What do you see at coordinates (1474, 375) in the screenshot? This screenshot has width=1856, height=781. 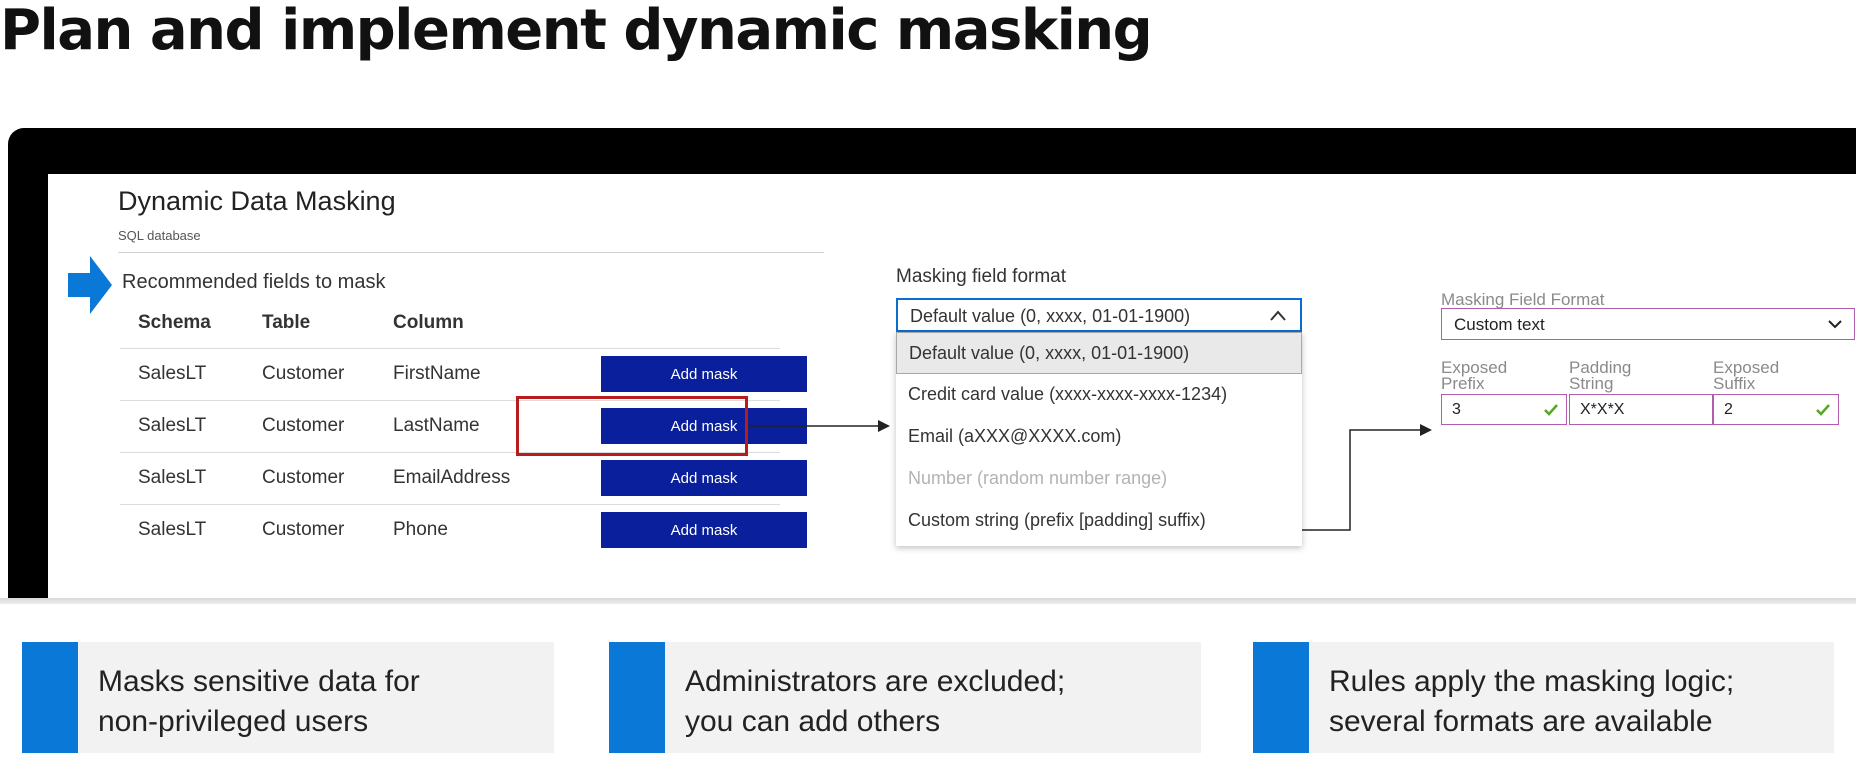 I see `exposed-prefix-label: Exposed Prefix` at bounding box center [1474, 375].